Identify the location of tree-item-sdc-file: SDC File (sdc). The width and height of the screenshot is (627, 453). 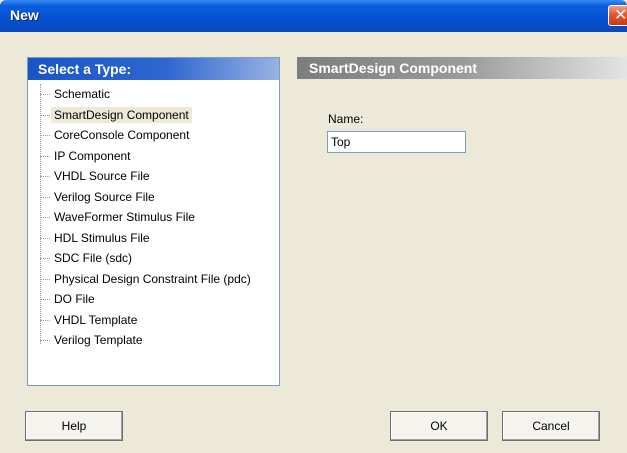
(153, 258).